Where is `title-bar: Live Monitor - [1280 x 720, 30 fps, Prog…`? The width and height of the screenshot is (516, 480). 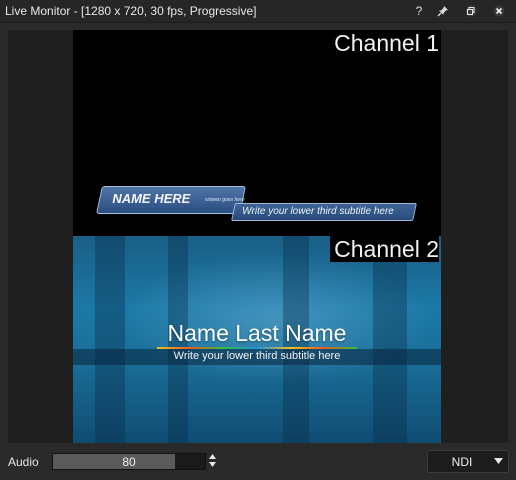
title-bar: Live Monitor - [1280 x 720, 30 fps, Prog… is located at coordinates (258, 11).